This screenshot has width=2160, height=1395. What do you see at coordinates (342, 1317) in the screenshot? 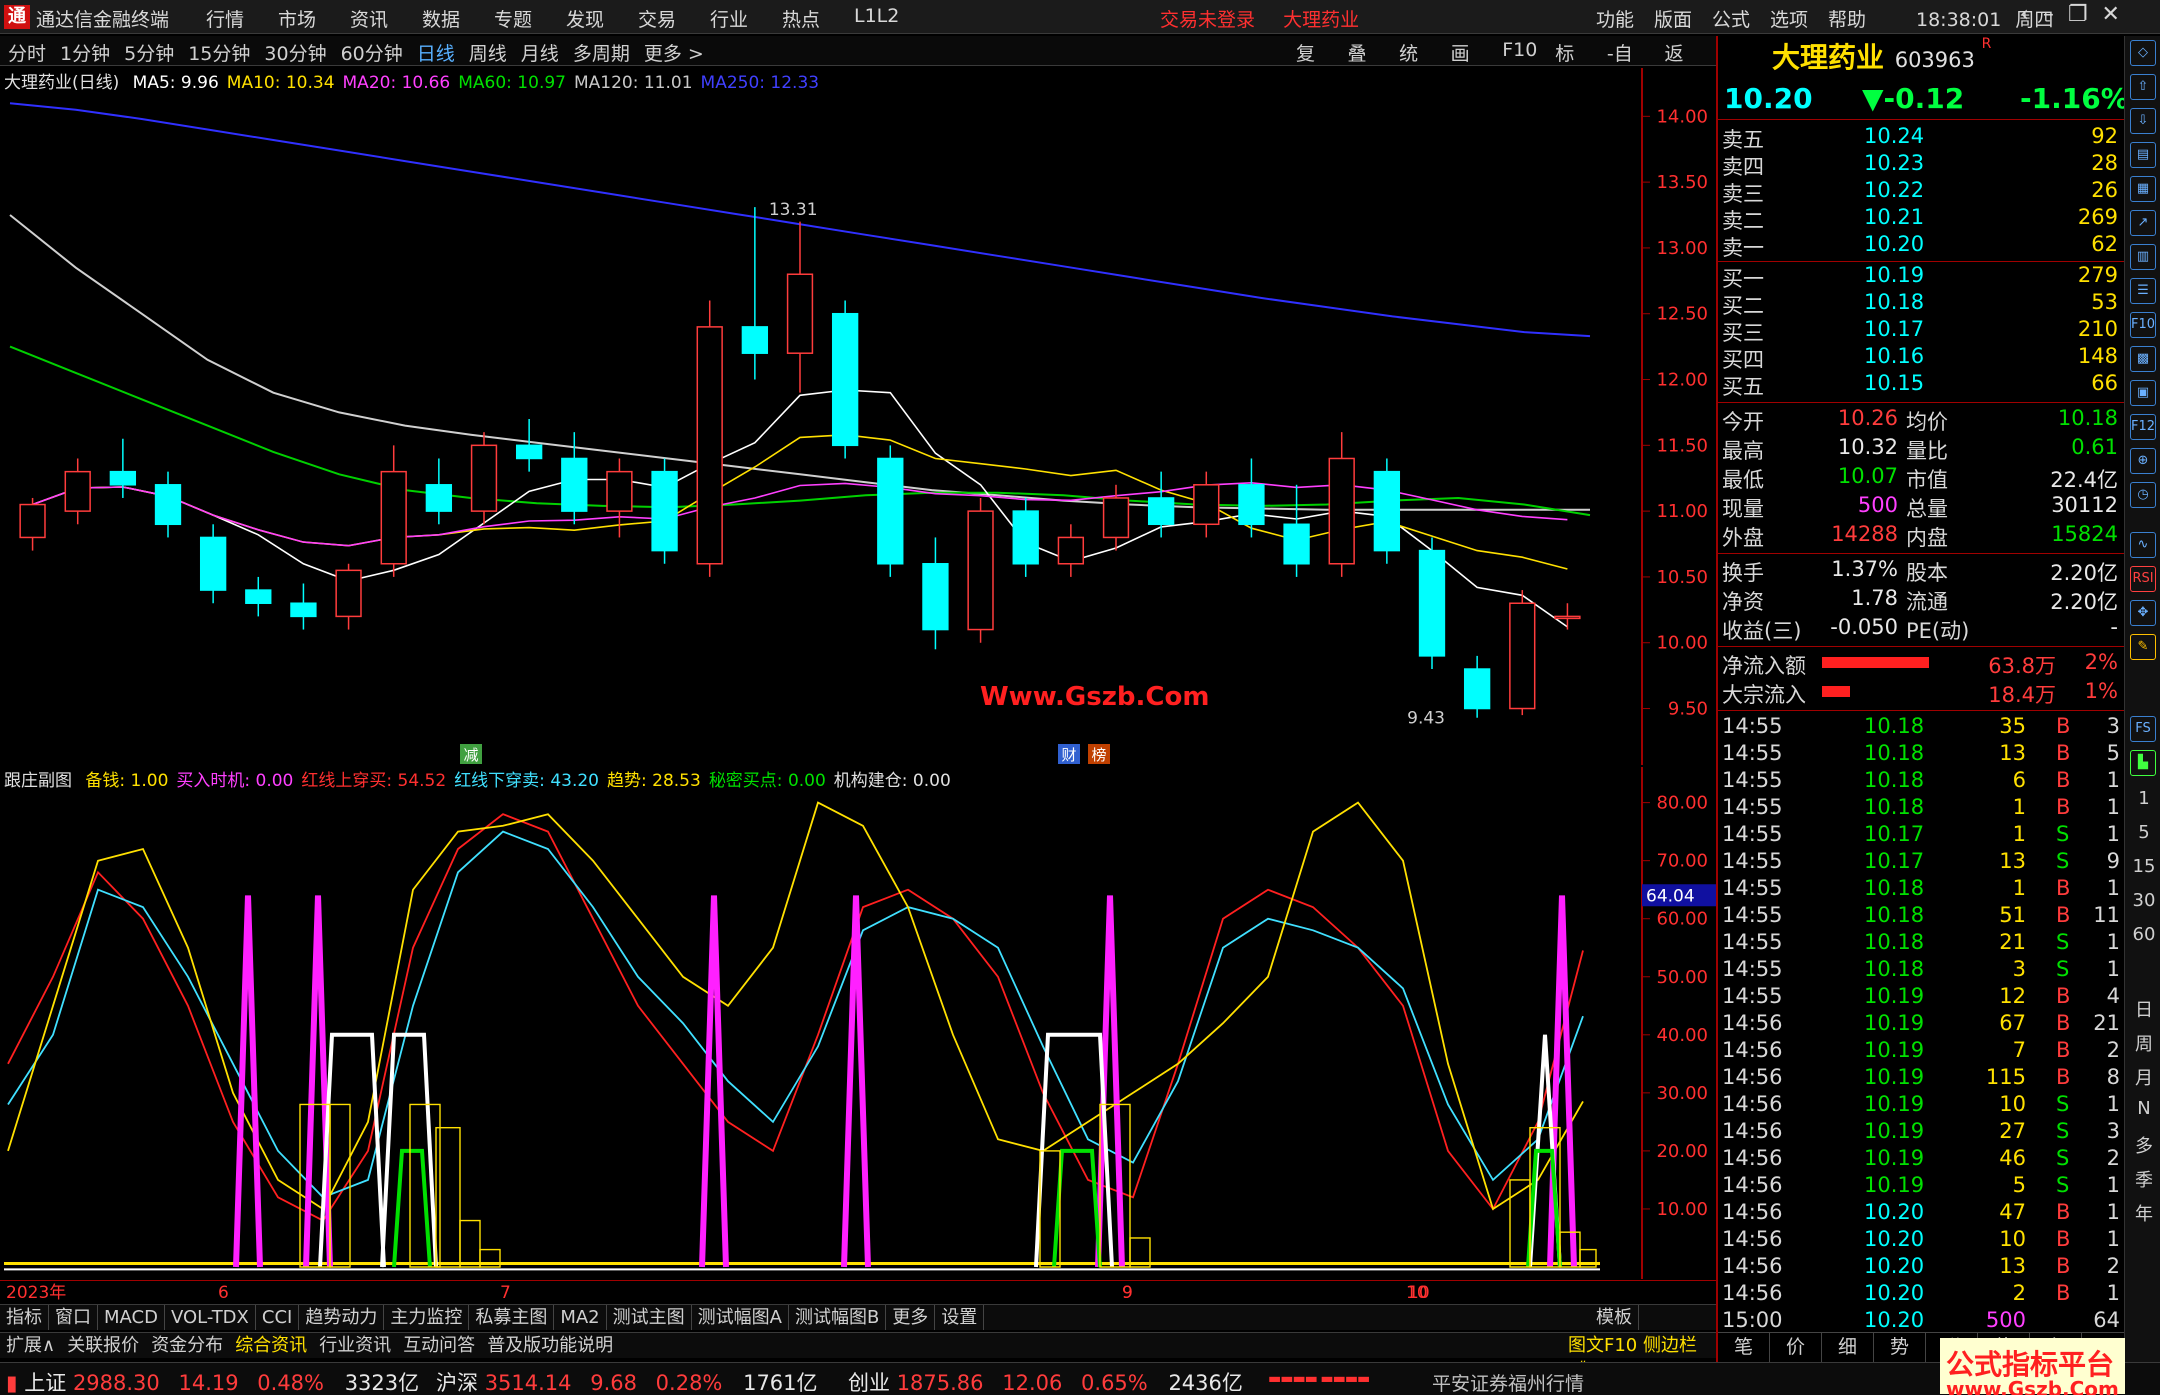
I see `indicator-tab: 趋势动力` at bounding box center [342, 1317].